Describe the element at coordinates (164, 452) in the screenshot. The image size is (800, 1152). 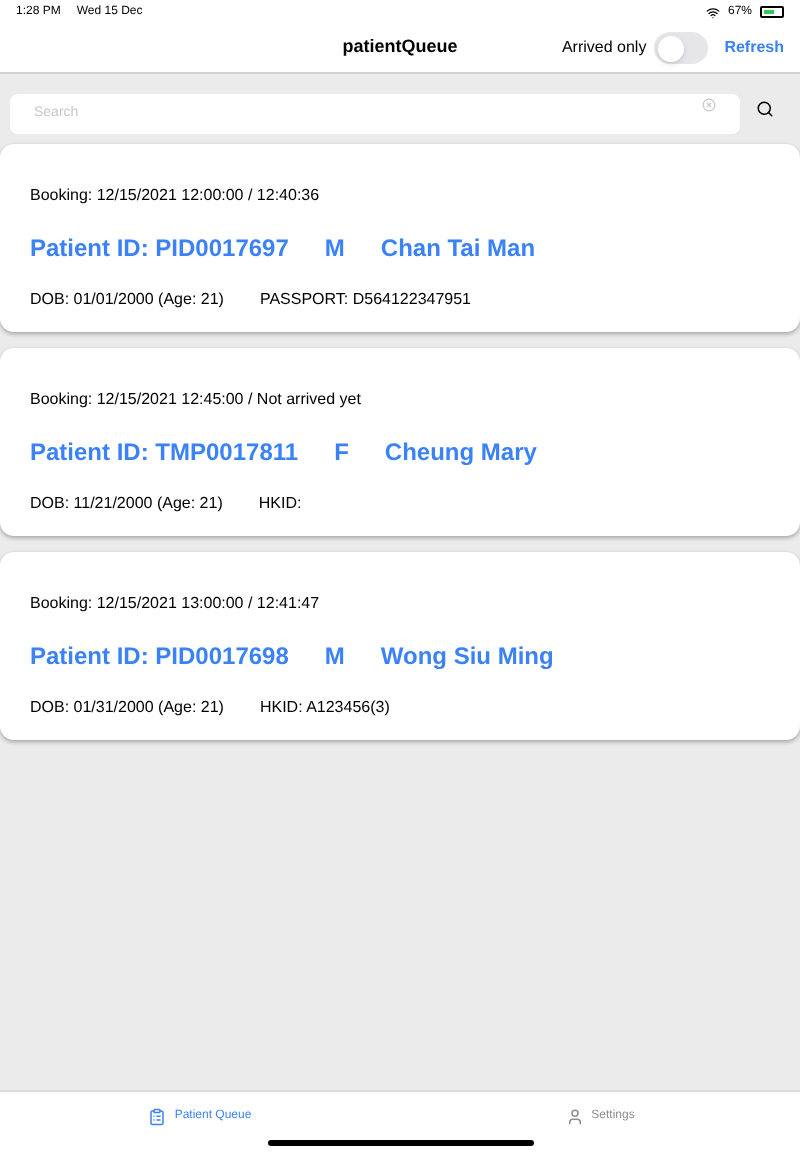
I see `patient-id: Patient ID: TMP0017811` at that location.